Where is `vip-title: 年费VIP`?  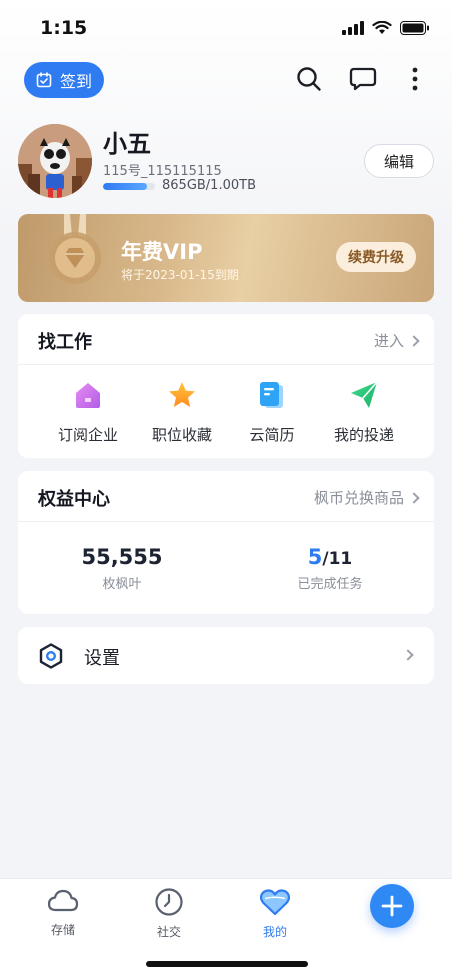 vip-title: 年费VIP is located at coordinates (162, 252).